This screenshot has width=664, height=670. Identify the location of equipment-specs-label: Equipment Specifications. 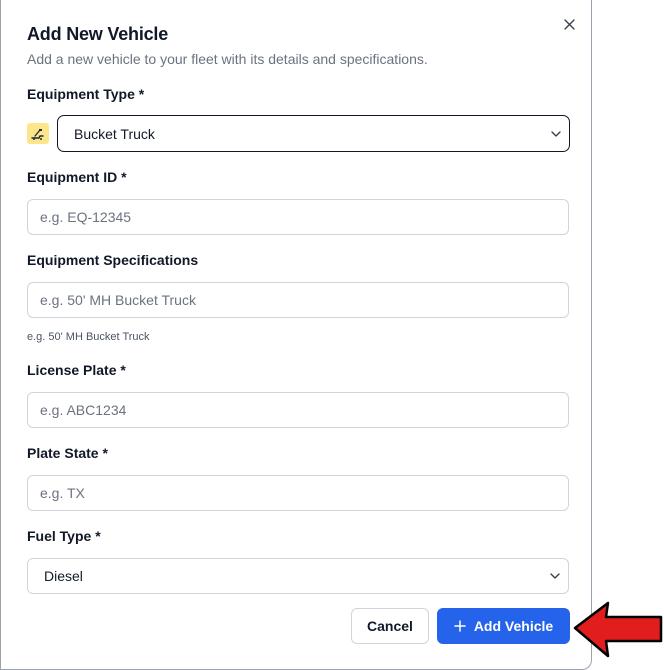
(113, 260).